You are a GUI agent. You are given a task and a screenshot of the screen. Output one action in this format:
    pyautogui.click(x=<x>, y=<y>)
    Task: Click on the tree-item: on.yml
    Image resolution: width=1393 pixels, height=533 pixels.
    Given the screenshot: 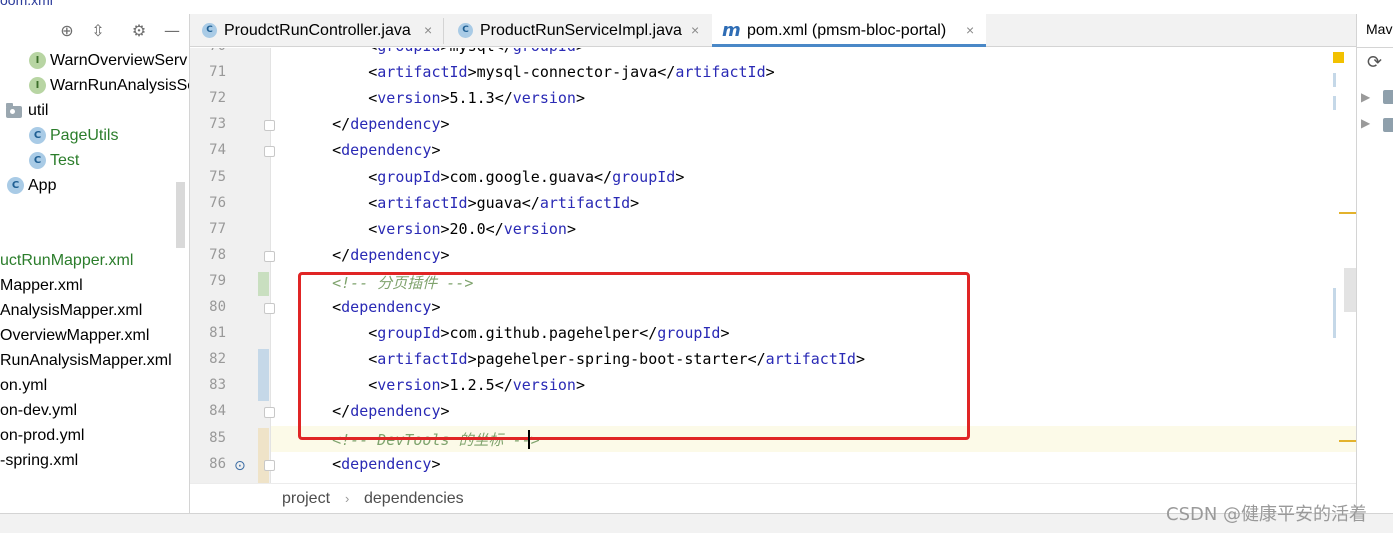 What is the action you would take?
    pyautogui.click(x=94, y=385)
    